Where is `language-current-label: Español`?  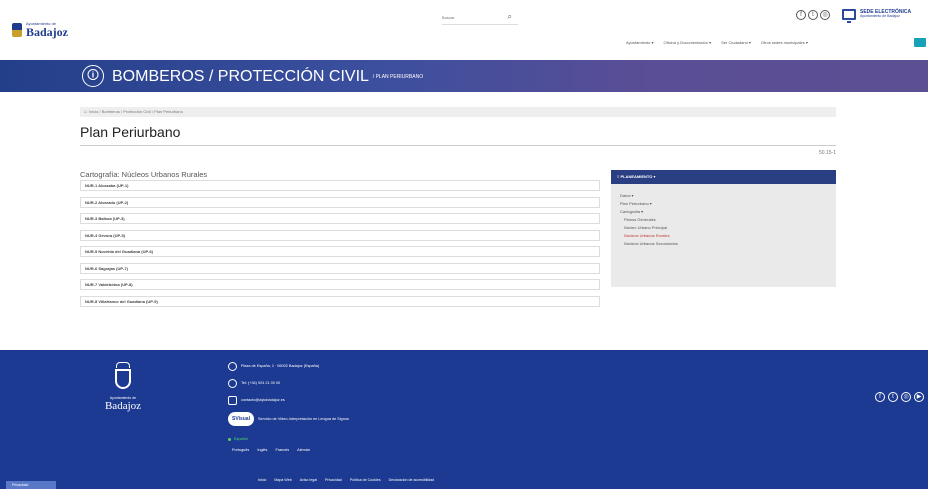
language-current-label: Español is located at coordinates (241, 439).